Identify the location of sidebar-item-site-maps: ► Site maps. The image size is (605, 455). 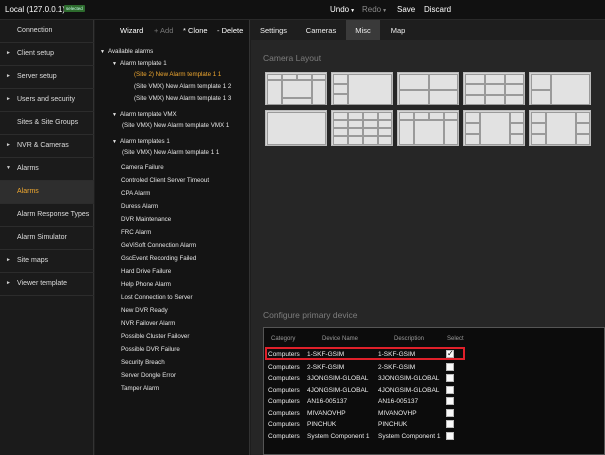
(47, 261).